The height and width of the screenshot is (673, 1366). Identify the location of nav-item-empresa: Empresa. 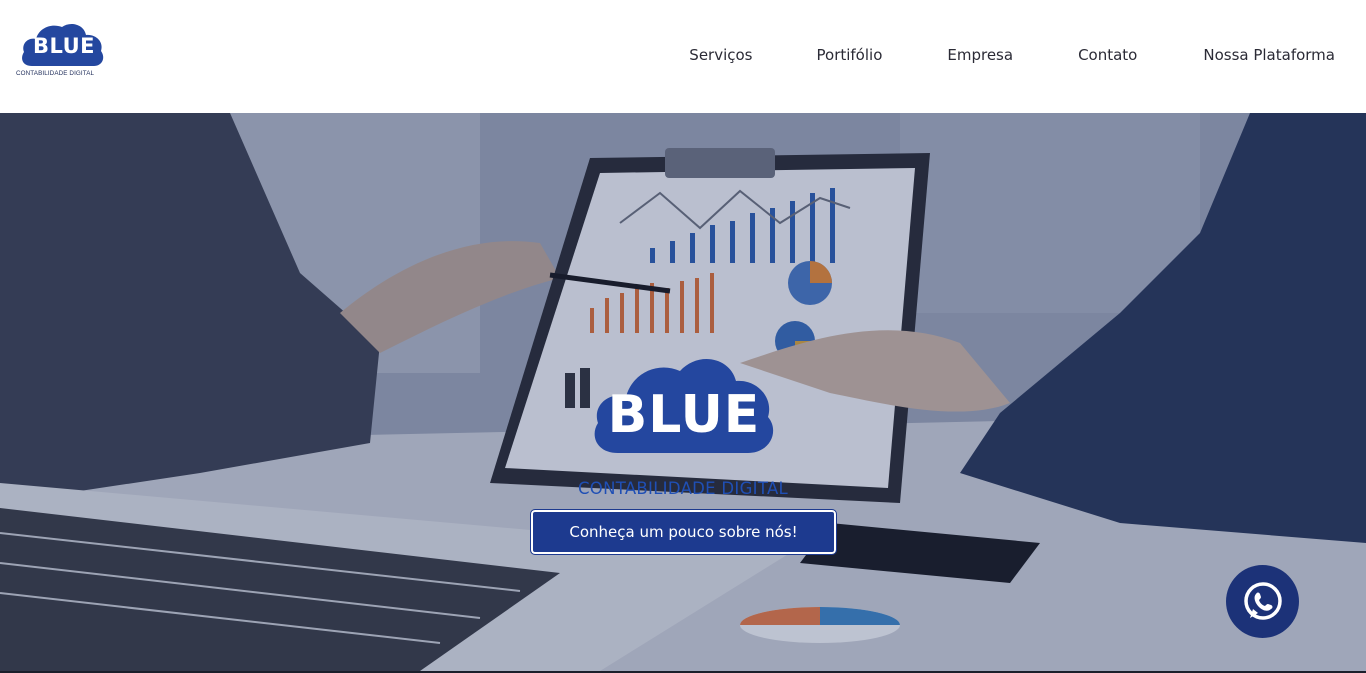
(980, 55).